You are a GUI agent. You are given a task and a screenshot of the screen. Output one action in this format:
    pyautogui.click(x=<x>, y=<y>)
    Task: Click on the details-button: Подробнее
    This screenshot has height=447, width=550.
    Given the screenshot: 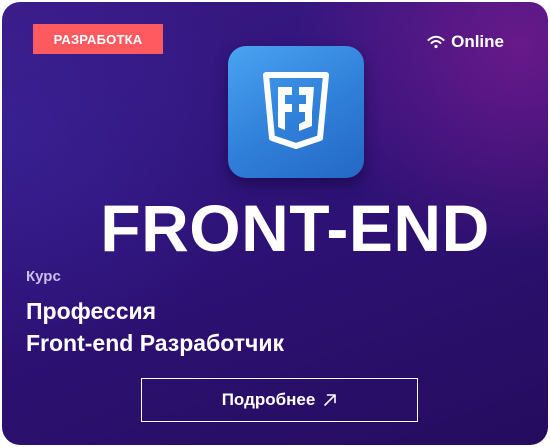 What is the action you would take?
    pyautogui.click(x=279, y=400)
    